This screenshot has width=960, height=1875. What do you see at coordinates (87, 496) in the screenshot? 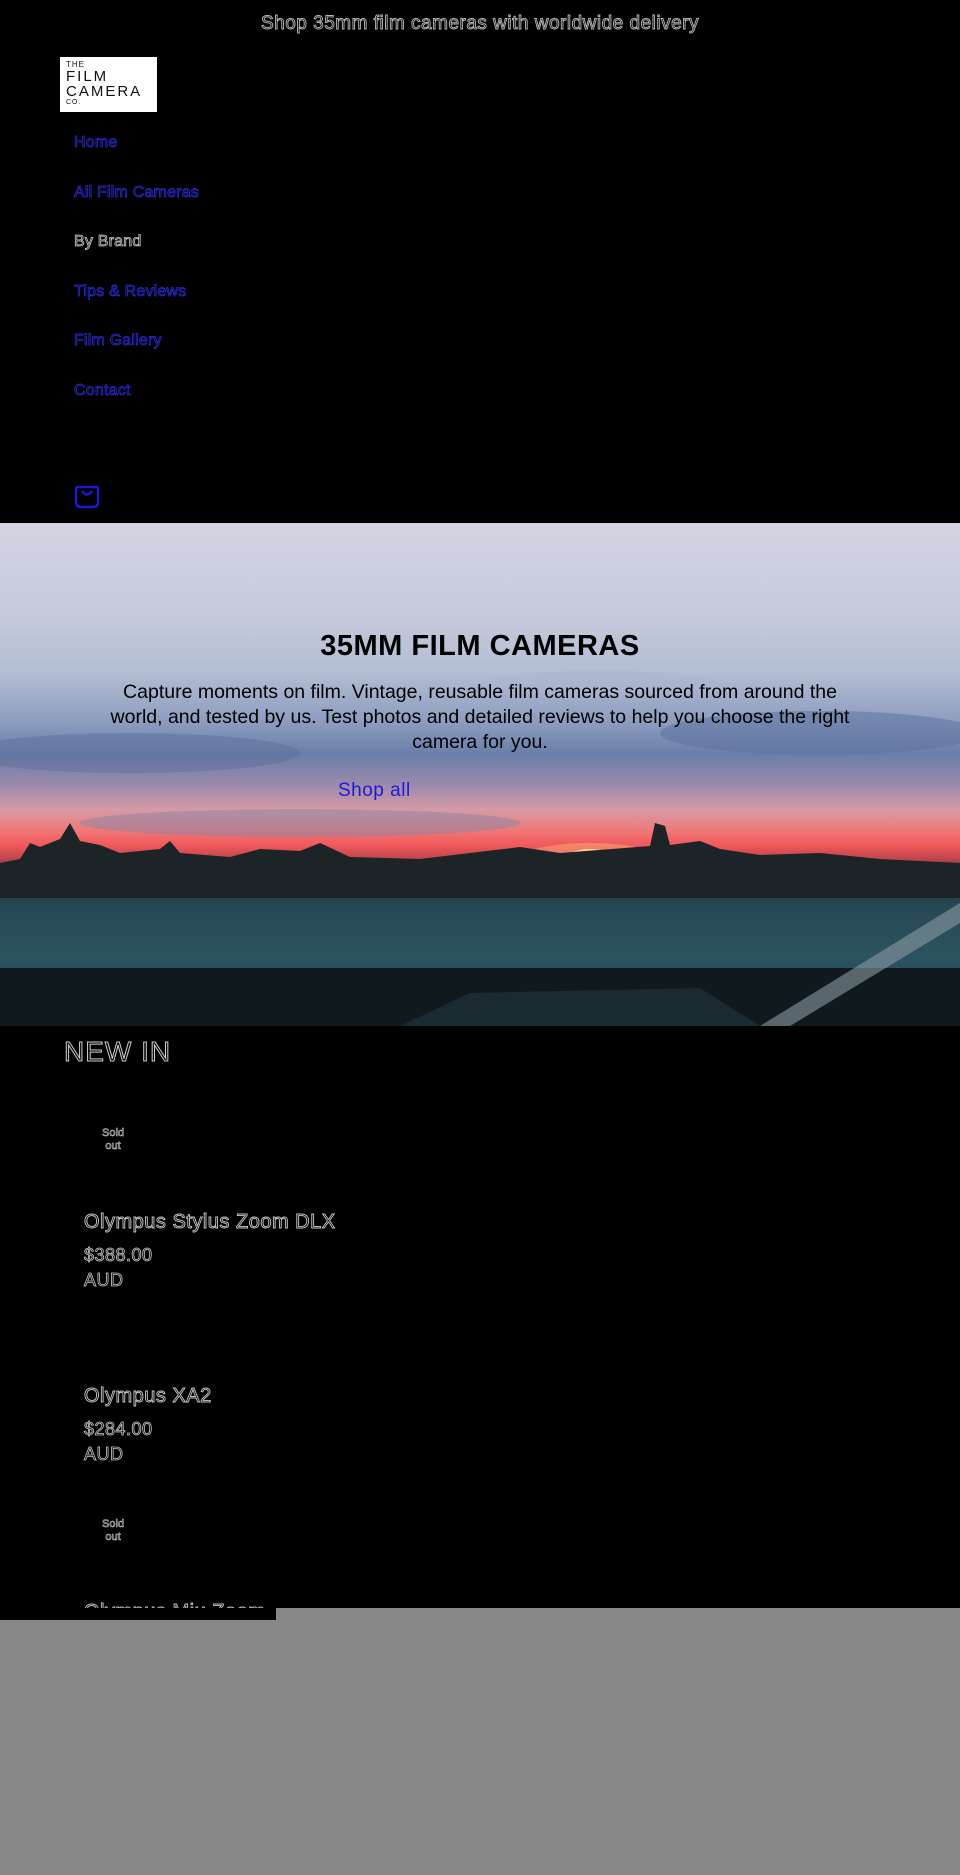
I see `cart-icon` at bounding box center [87, 496].